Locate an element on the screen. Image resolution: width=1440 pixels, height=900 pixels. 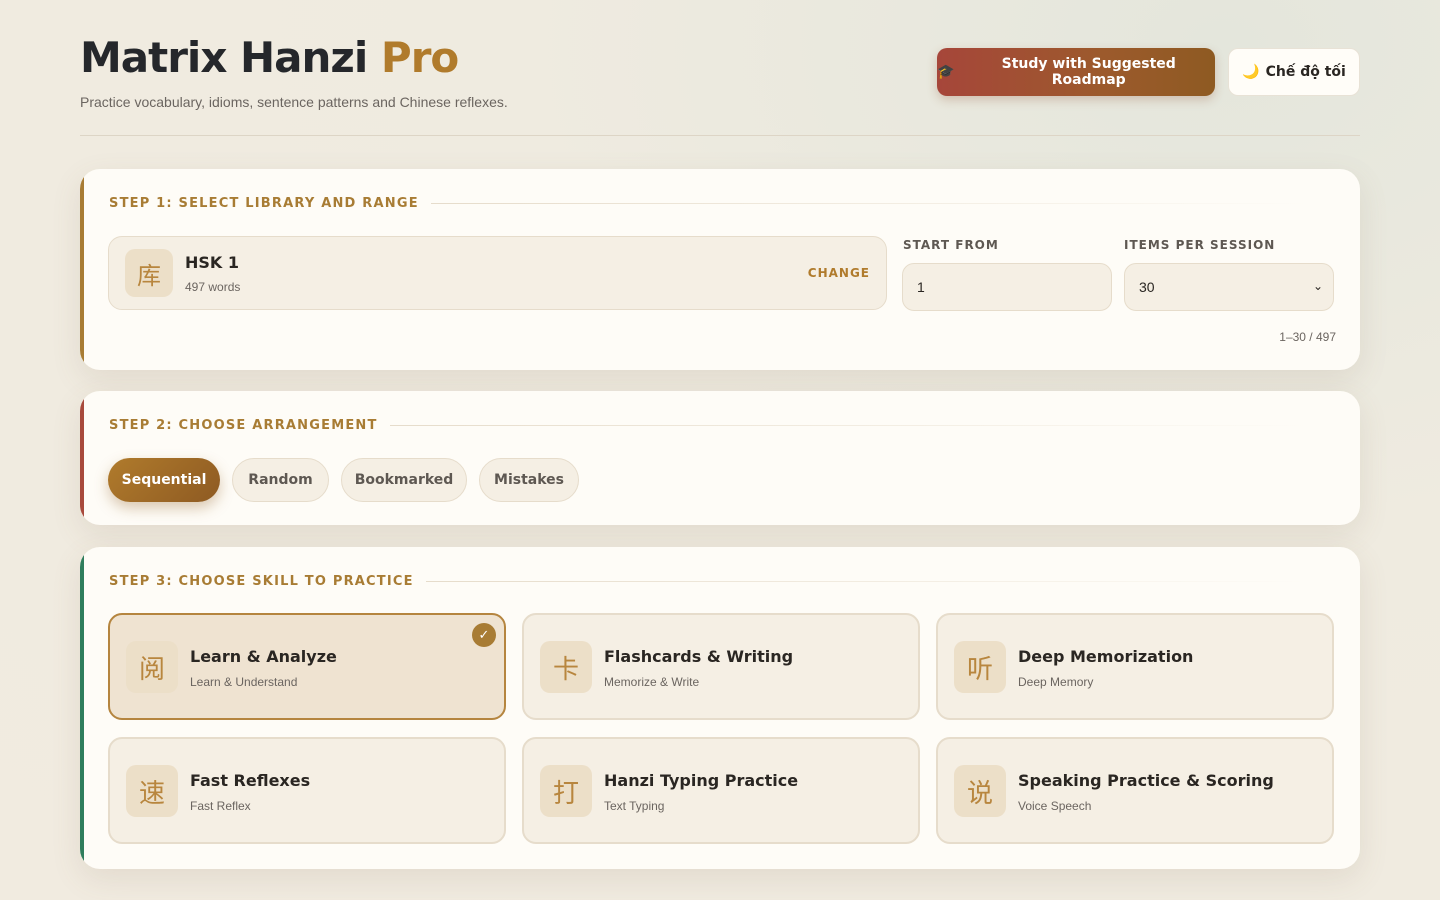
skill-deep-memorization: 听 Deep Memorization Deep Memory is located at coordinates (1135, 666).